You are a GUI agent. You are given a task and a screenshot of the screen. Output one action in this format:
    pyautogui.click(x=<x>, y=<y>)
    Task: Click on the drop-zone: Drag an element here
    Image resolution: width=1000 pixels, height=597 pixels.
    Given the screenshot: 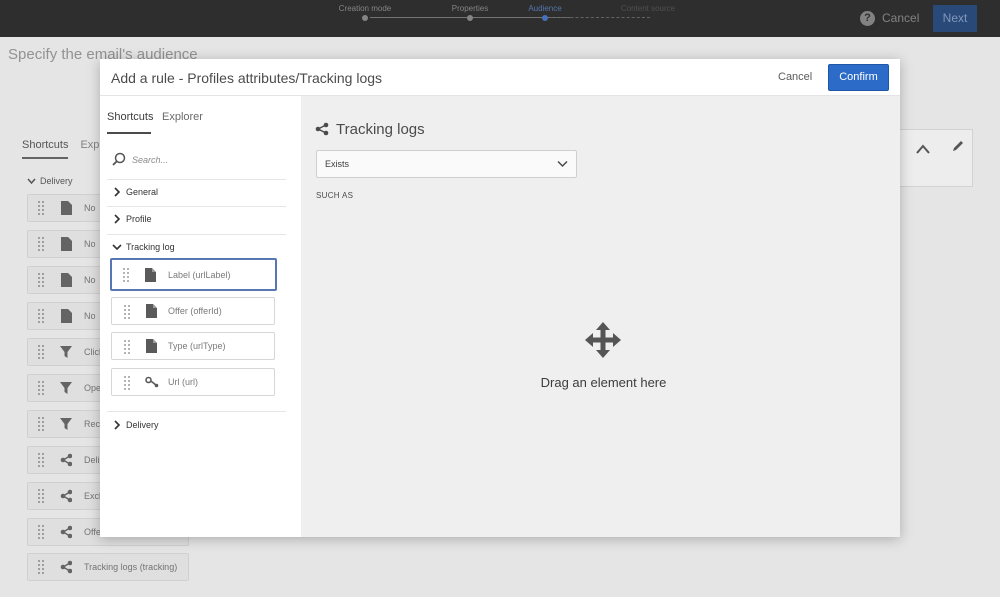 What is the action you would take?
    pyautogui.click(x=603, y=371)
    